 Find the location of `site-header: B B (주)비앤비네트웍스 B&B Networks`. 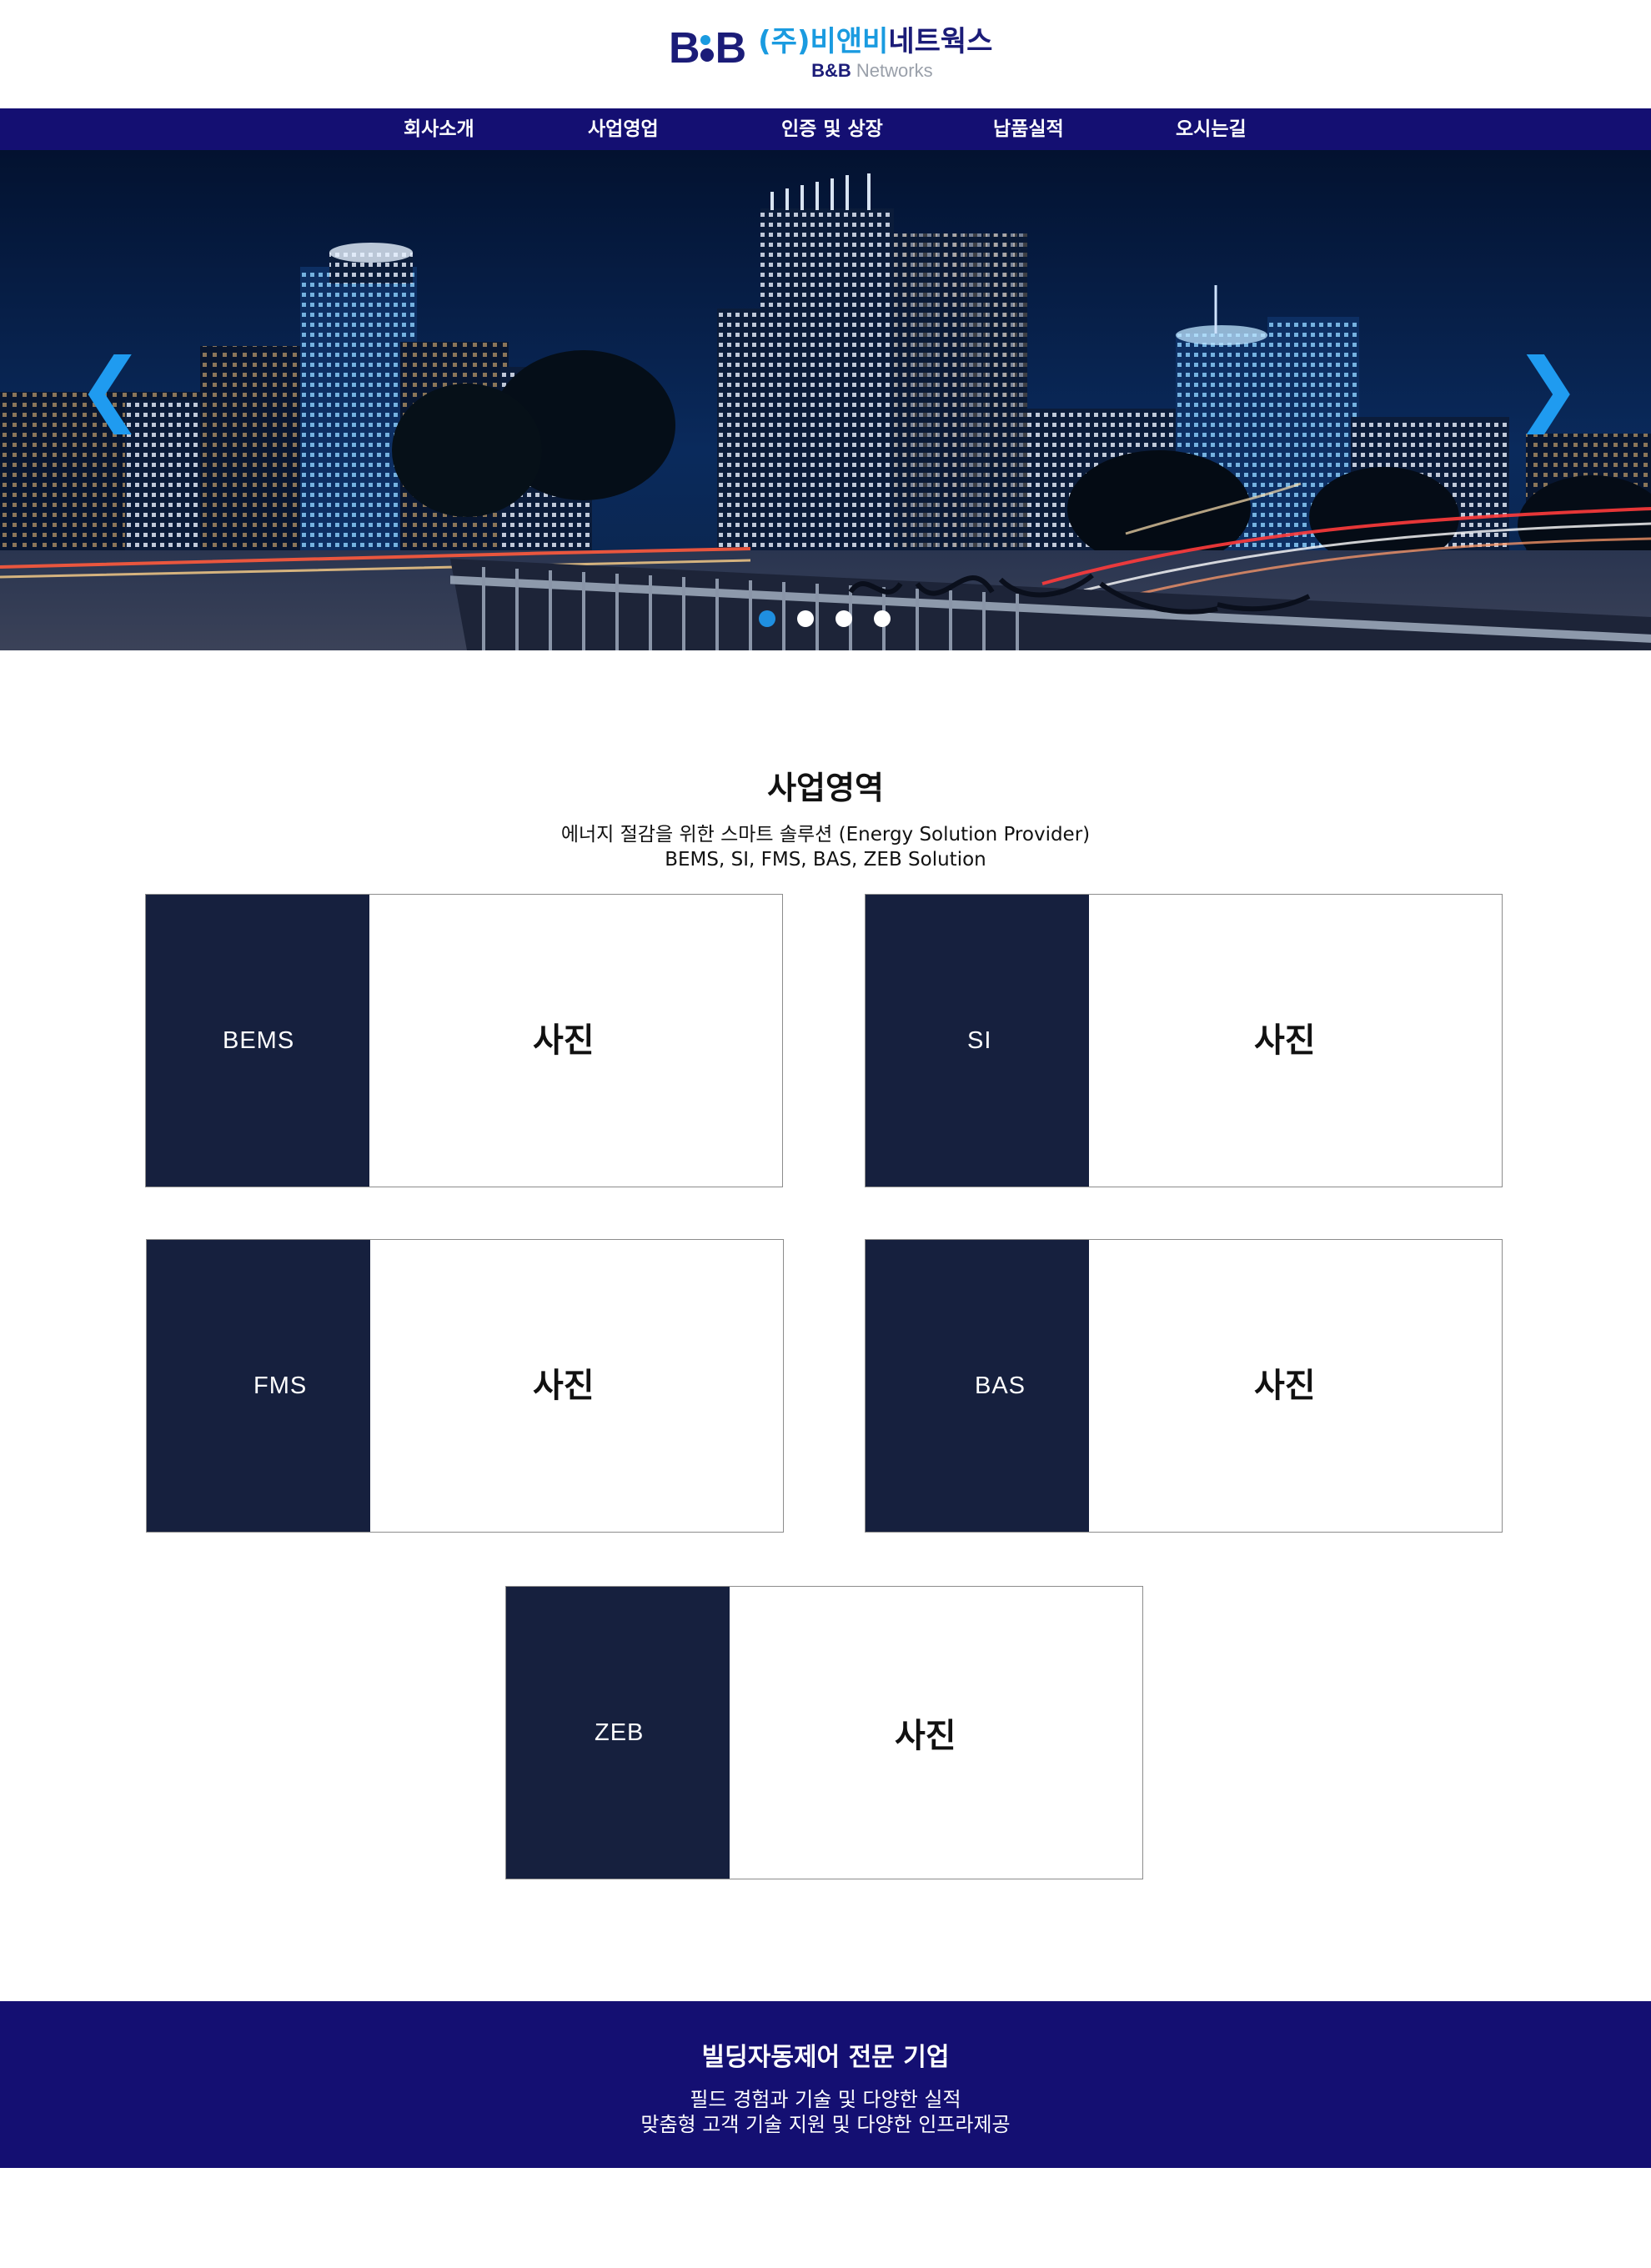

site-header: B B (주)비앤비네트웍스 B&B Networks is located at coordinates (825, 54).